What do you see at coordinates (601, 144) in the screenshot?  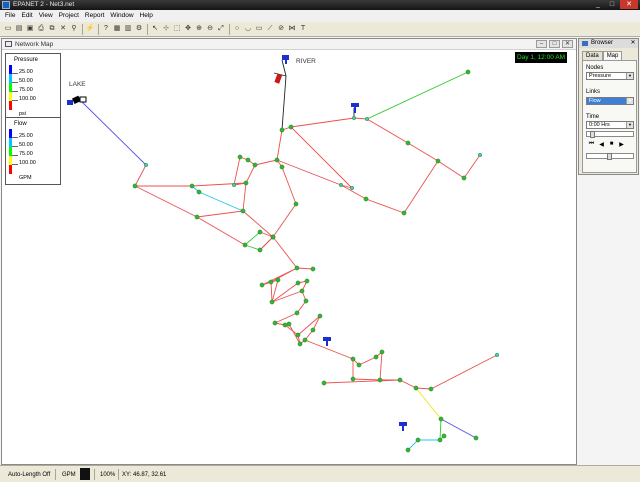 I see `back-icon: ◀` at bounding box center [601, 144].